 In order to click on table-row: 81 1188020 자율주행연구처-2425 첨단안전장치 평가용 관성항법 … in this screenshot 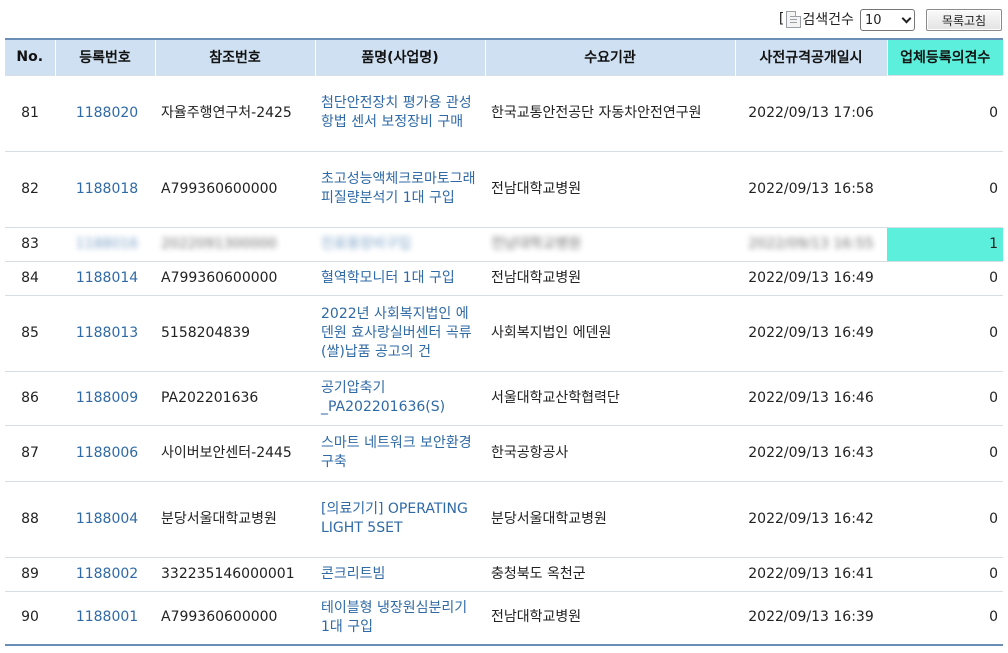, I will do `click(504, 112)`.